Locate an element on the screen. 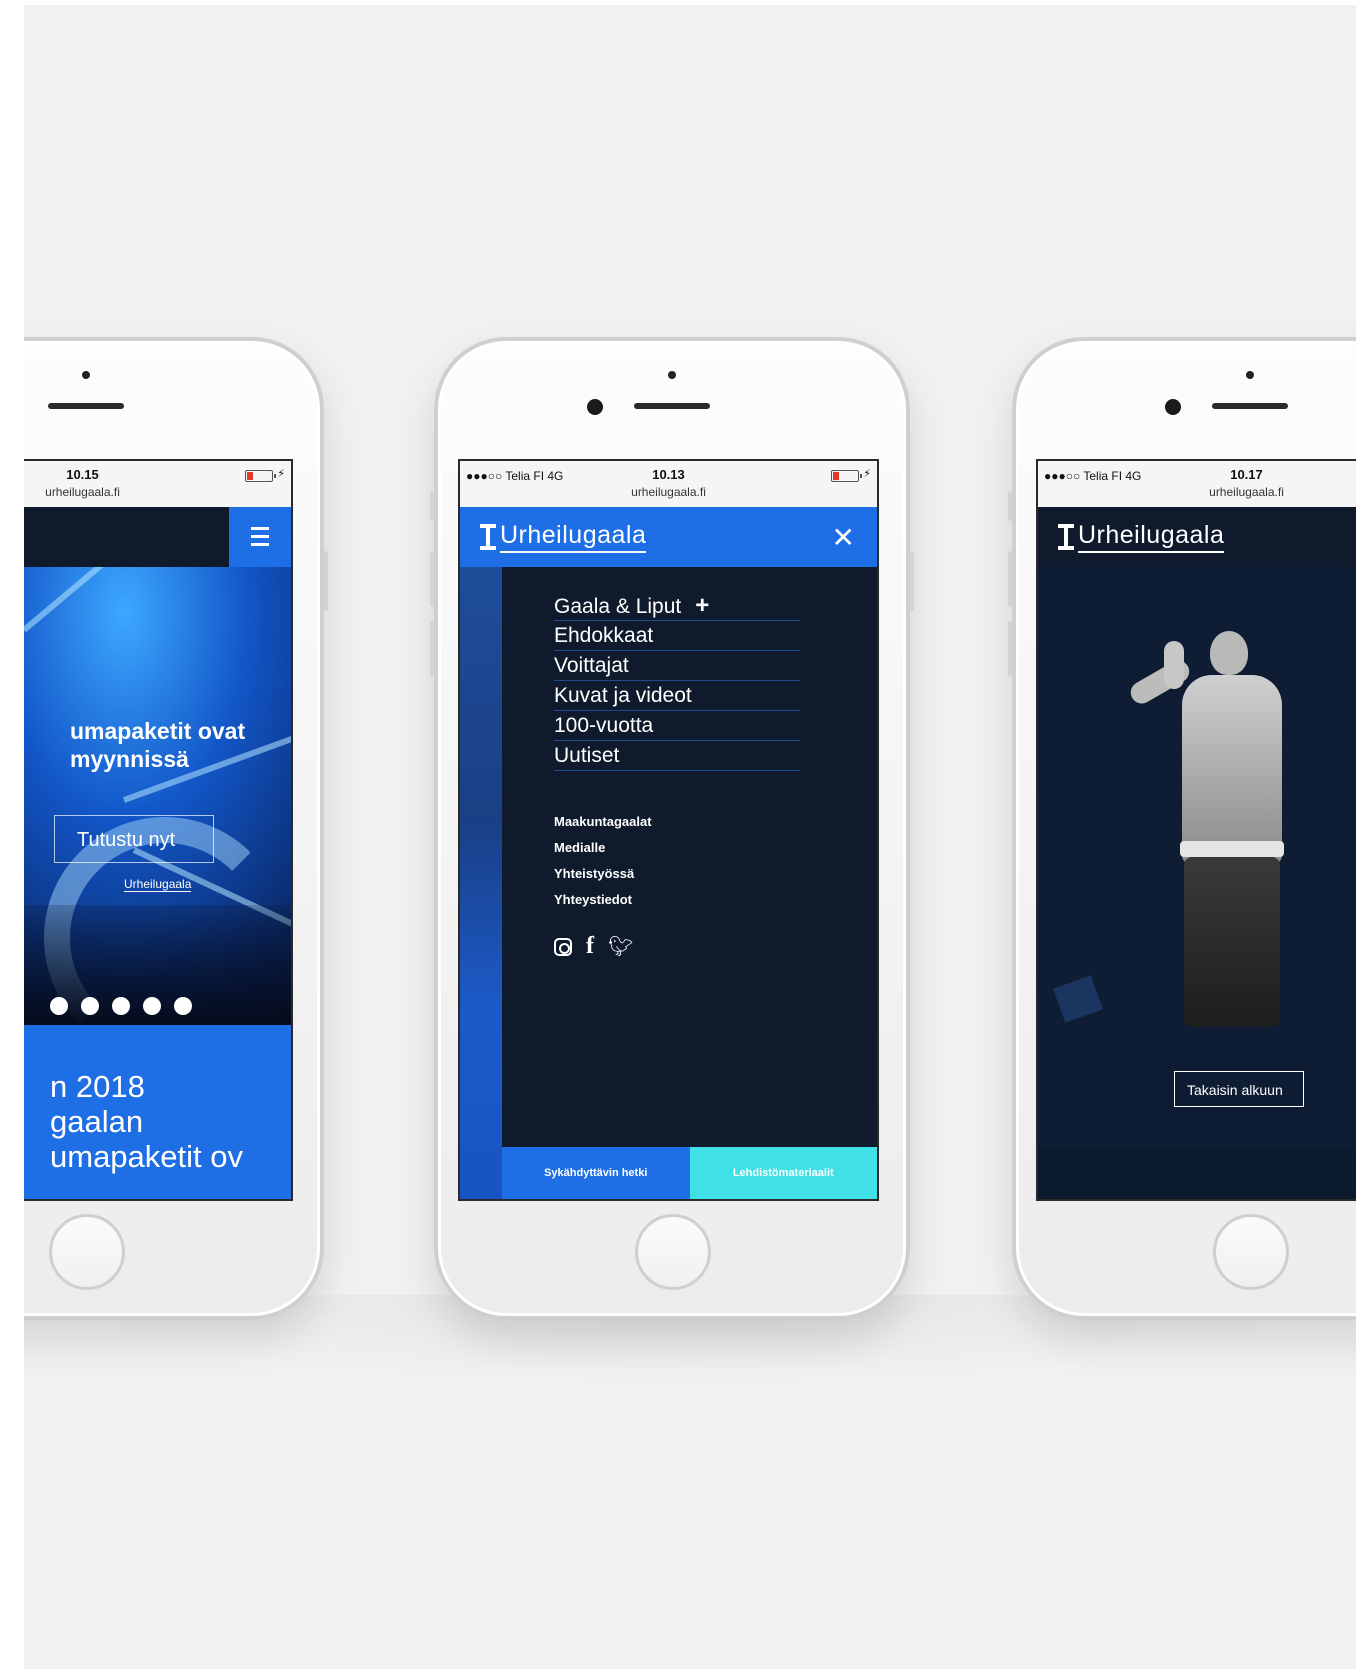  social-links: f 🐦︎ is located at coordinates (593, 946).